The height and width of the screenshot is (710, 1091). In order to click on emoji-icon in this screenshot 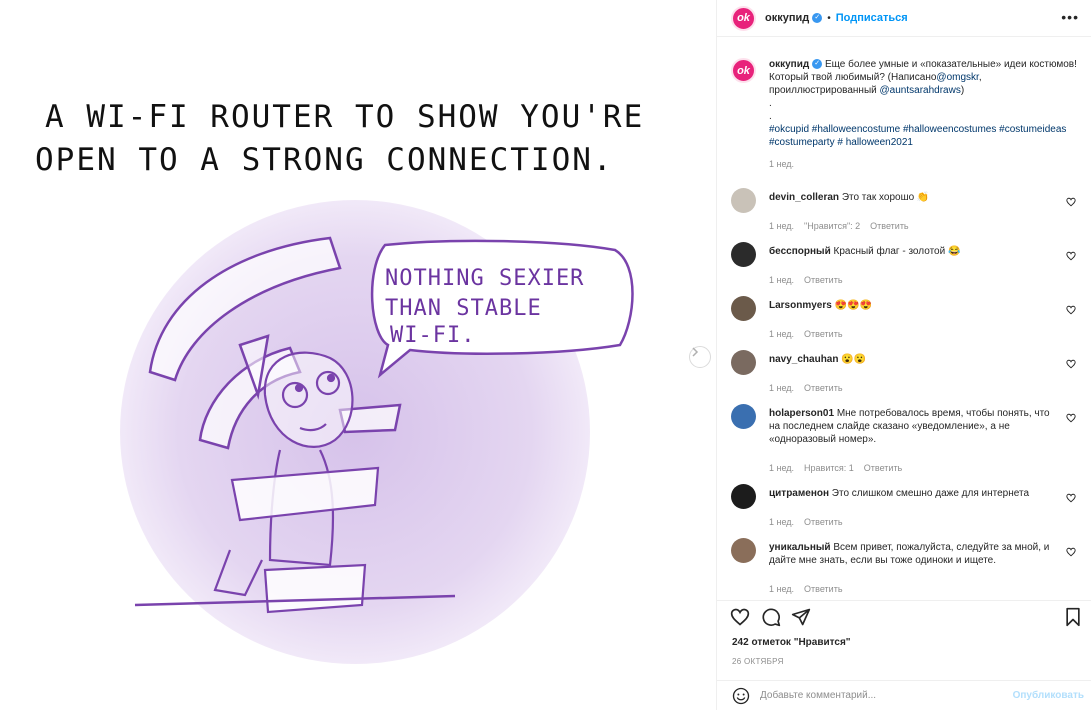, I will do `click(741, 696)`.